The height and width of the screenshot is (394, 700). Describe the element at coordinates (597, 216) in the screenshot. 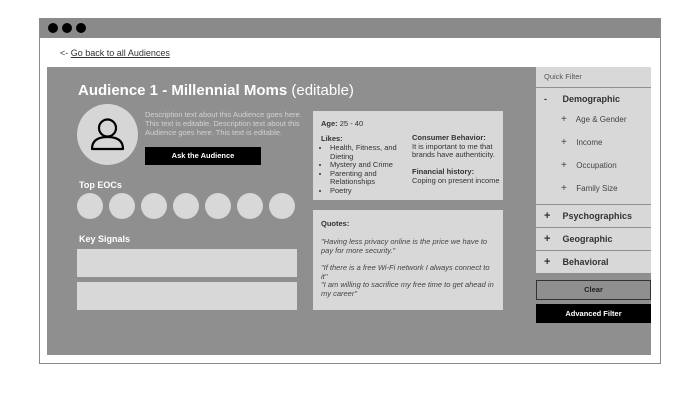

I see `filter-category-label: Psychographics` at that location.